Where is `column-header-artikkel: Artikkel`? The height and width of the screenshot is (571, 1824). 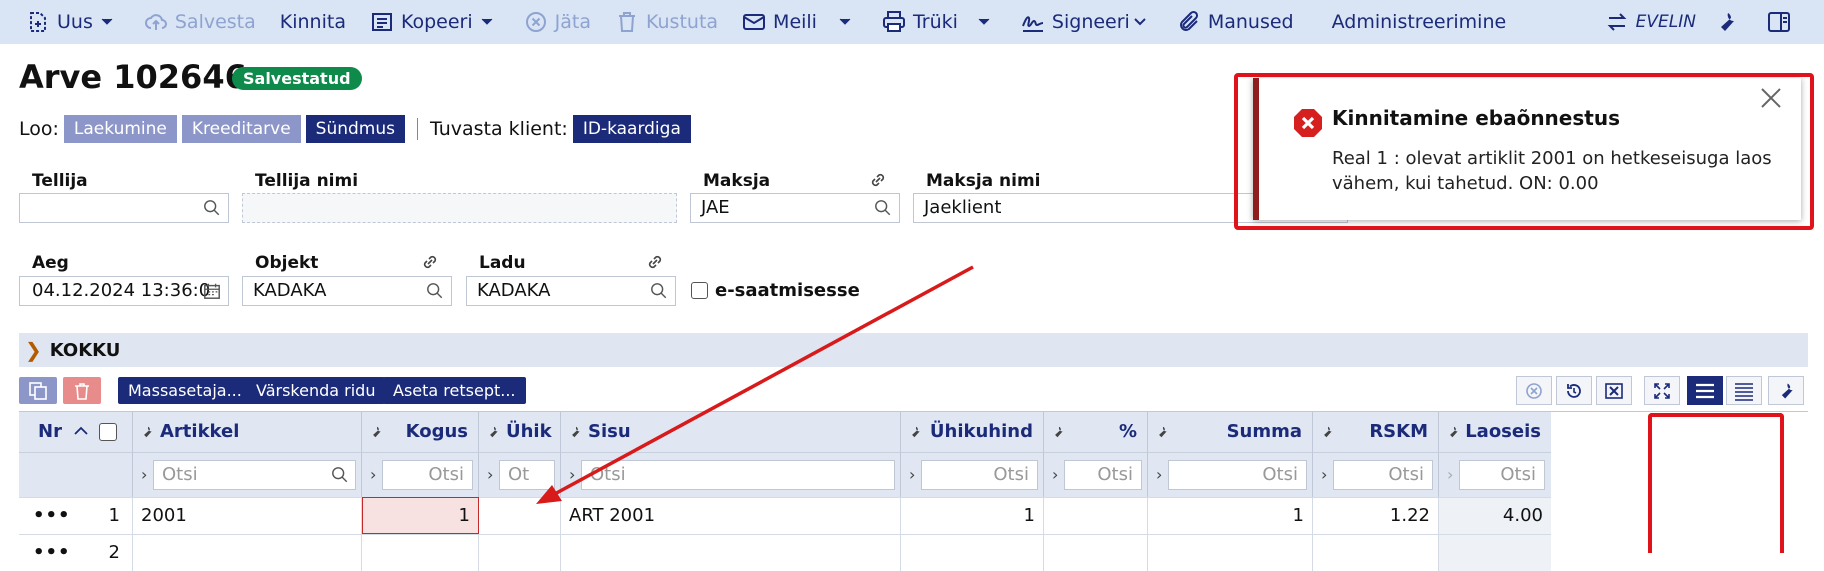 column-header-artikkel: Artikkel is located at coordinates (247, 432).